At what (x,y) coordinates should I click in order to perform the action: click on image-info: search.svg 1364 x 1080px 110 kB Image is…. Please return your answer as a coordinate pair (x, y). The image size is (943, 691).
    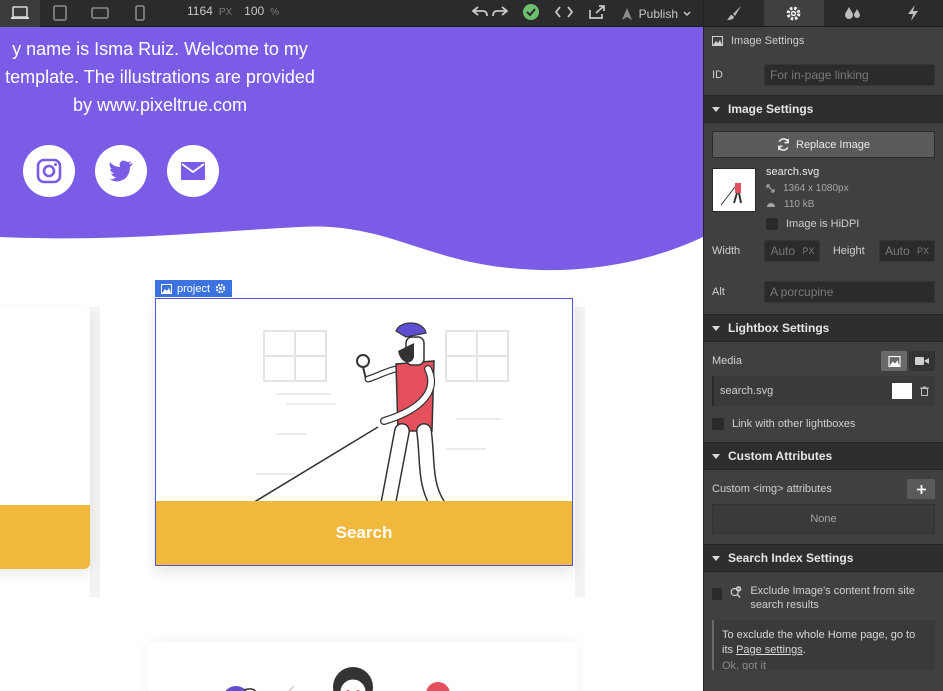
    Looking at the image, I should click on (823, 194).